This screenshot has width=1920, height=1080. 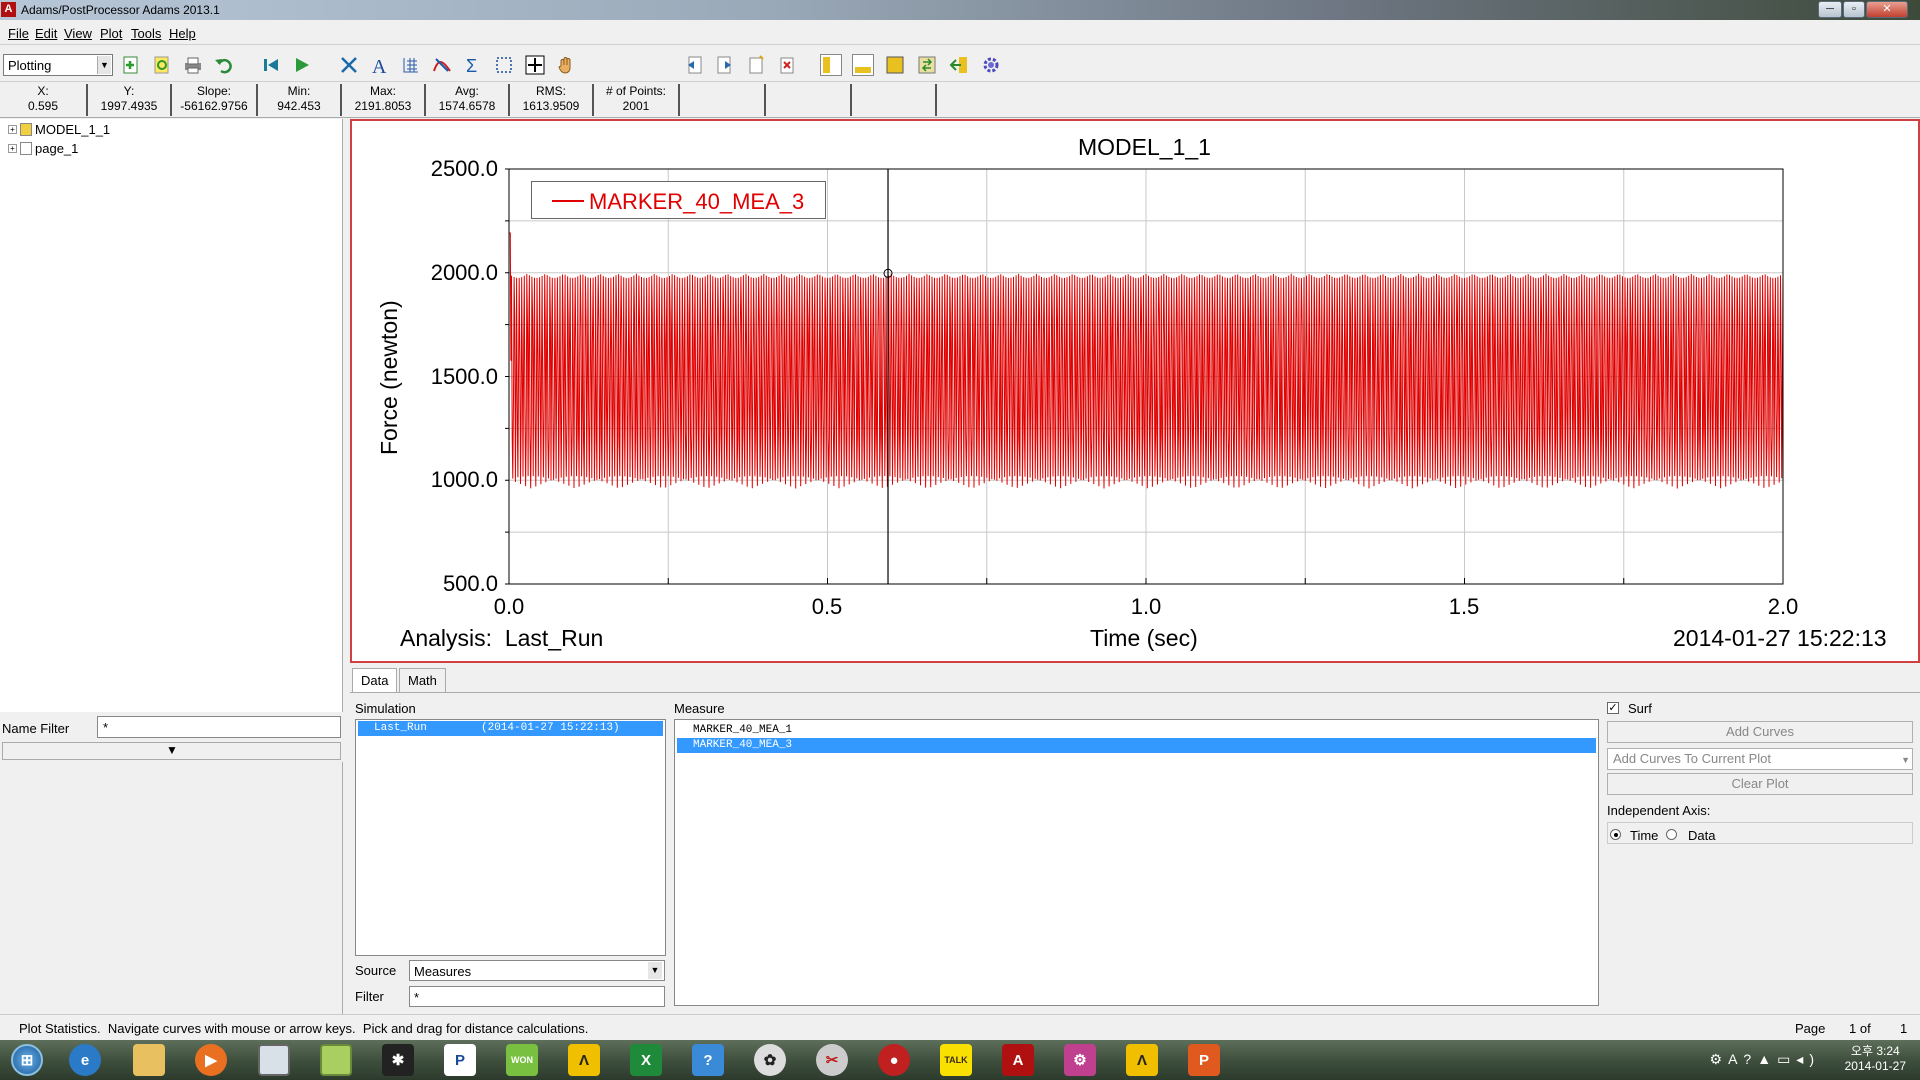 I want to click on taskbar-app9: ✂, so click(x=832, y=1060).